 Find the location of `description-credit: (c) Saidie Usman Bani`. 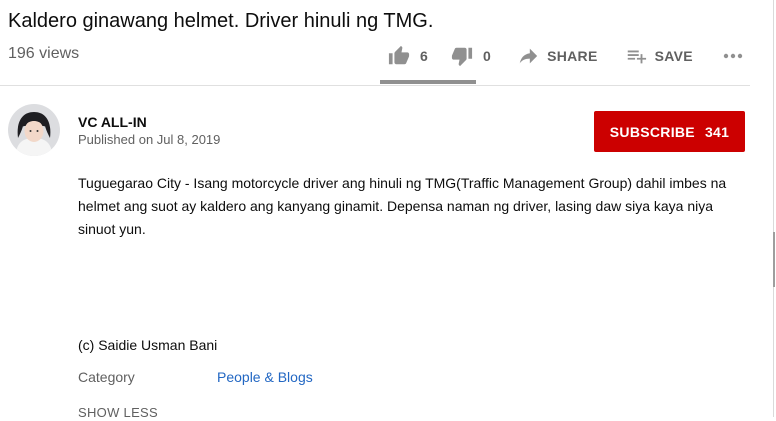

description-credit: (c) Saidie Usman Bani is located at coordinates (148, 345).